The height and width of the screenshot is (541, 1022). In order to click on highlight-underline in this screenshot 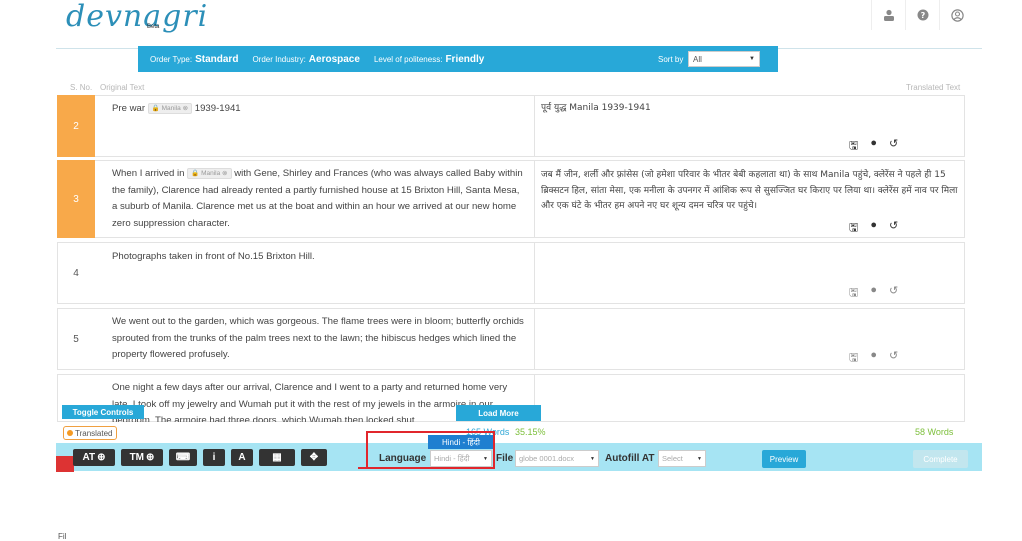, I will do `click(426, 468)`.